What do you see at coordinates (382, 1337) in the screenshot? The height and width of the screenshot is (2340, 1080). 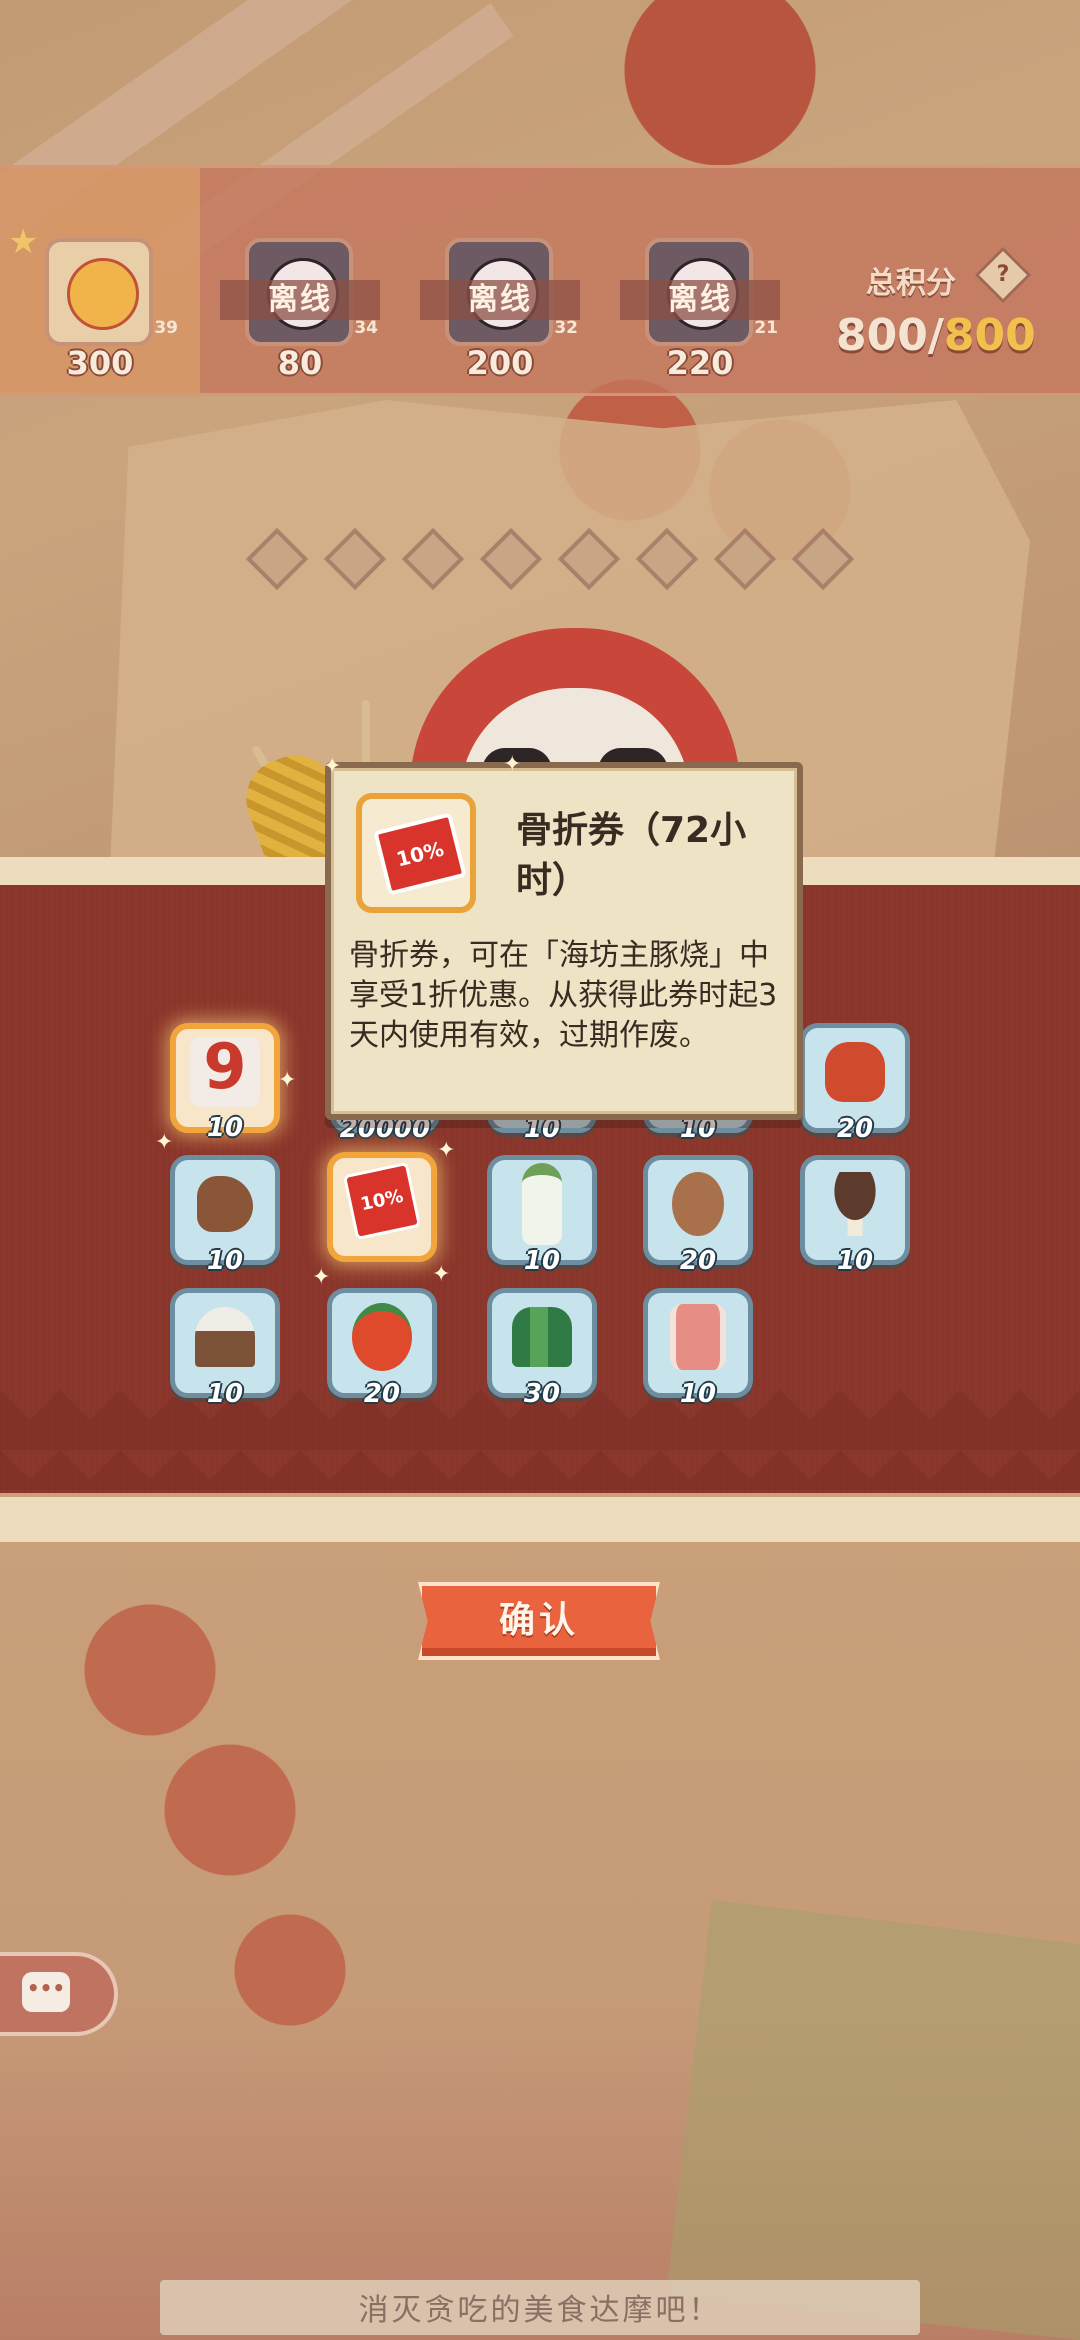 I see `tomato-icon` at bounding box center [382, 1337].